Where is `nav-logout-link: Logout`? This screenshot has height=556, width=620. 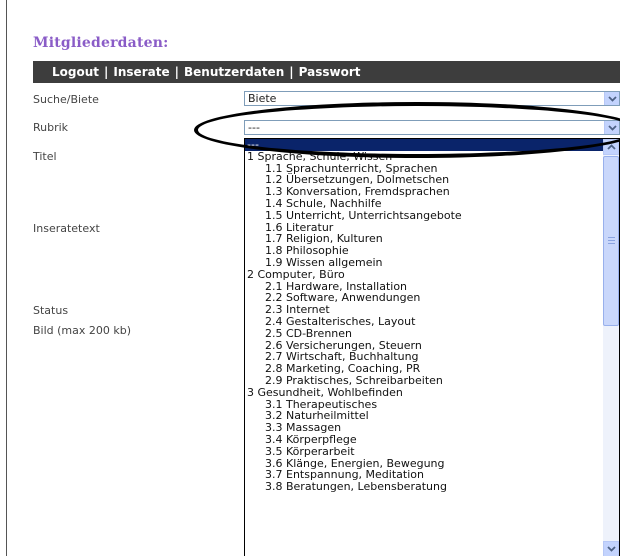
nav-logout-link: Logout is located at coordinates (75, 72).